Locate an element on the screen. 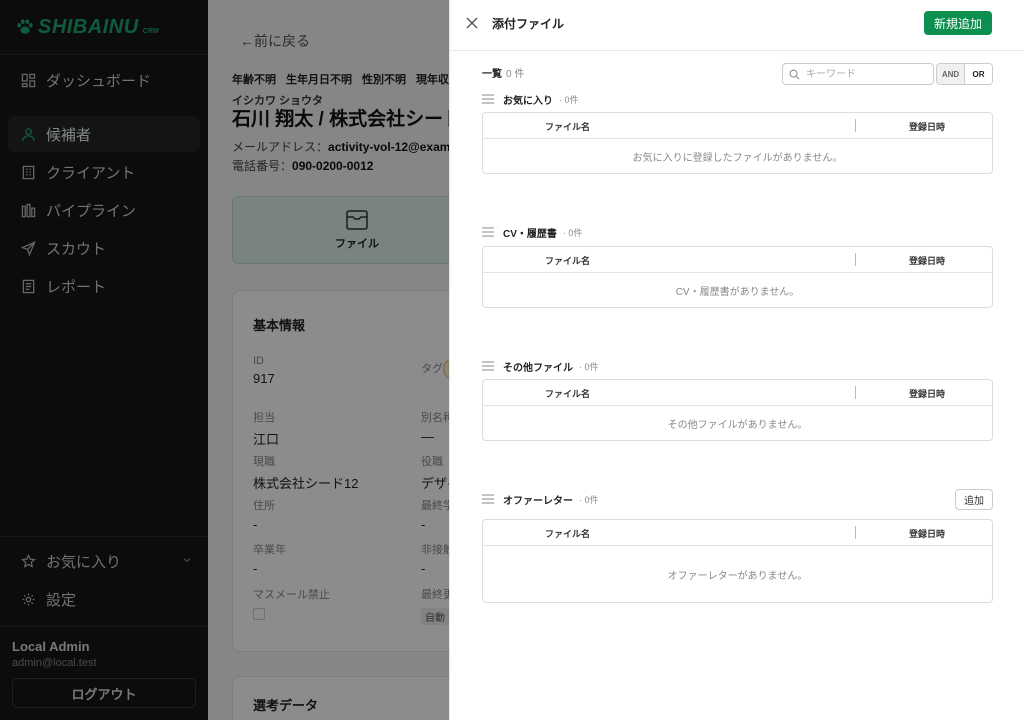  other-files-table: ファイル名 登録日時 その他ファイルがありません。 is located at coordinates (737, 410).